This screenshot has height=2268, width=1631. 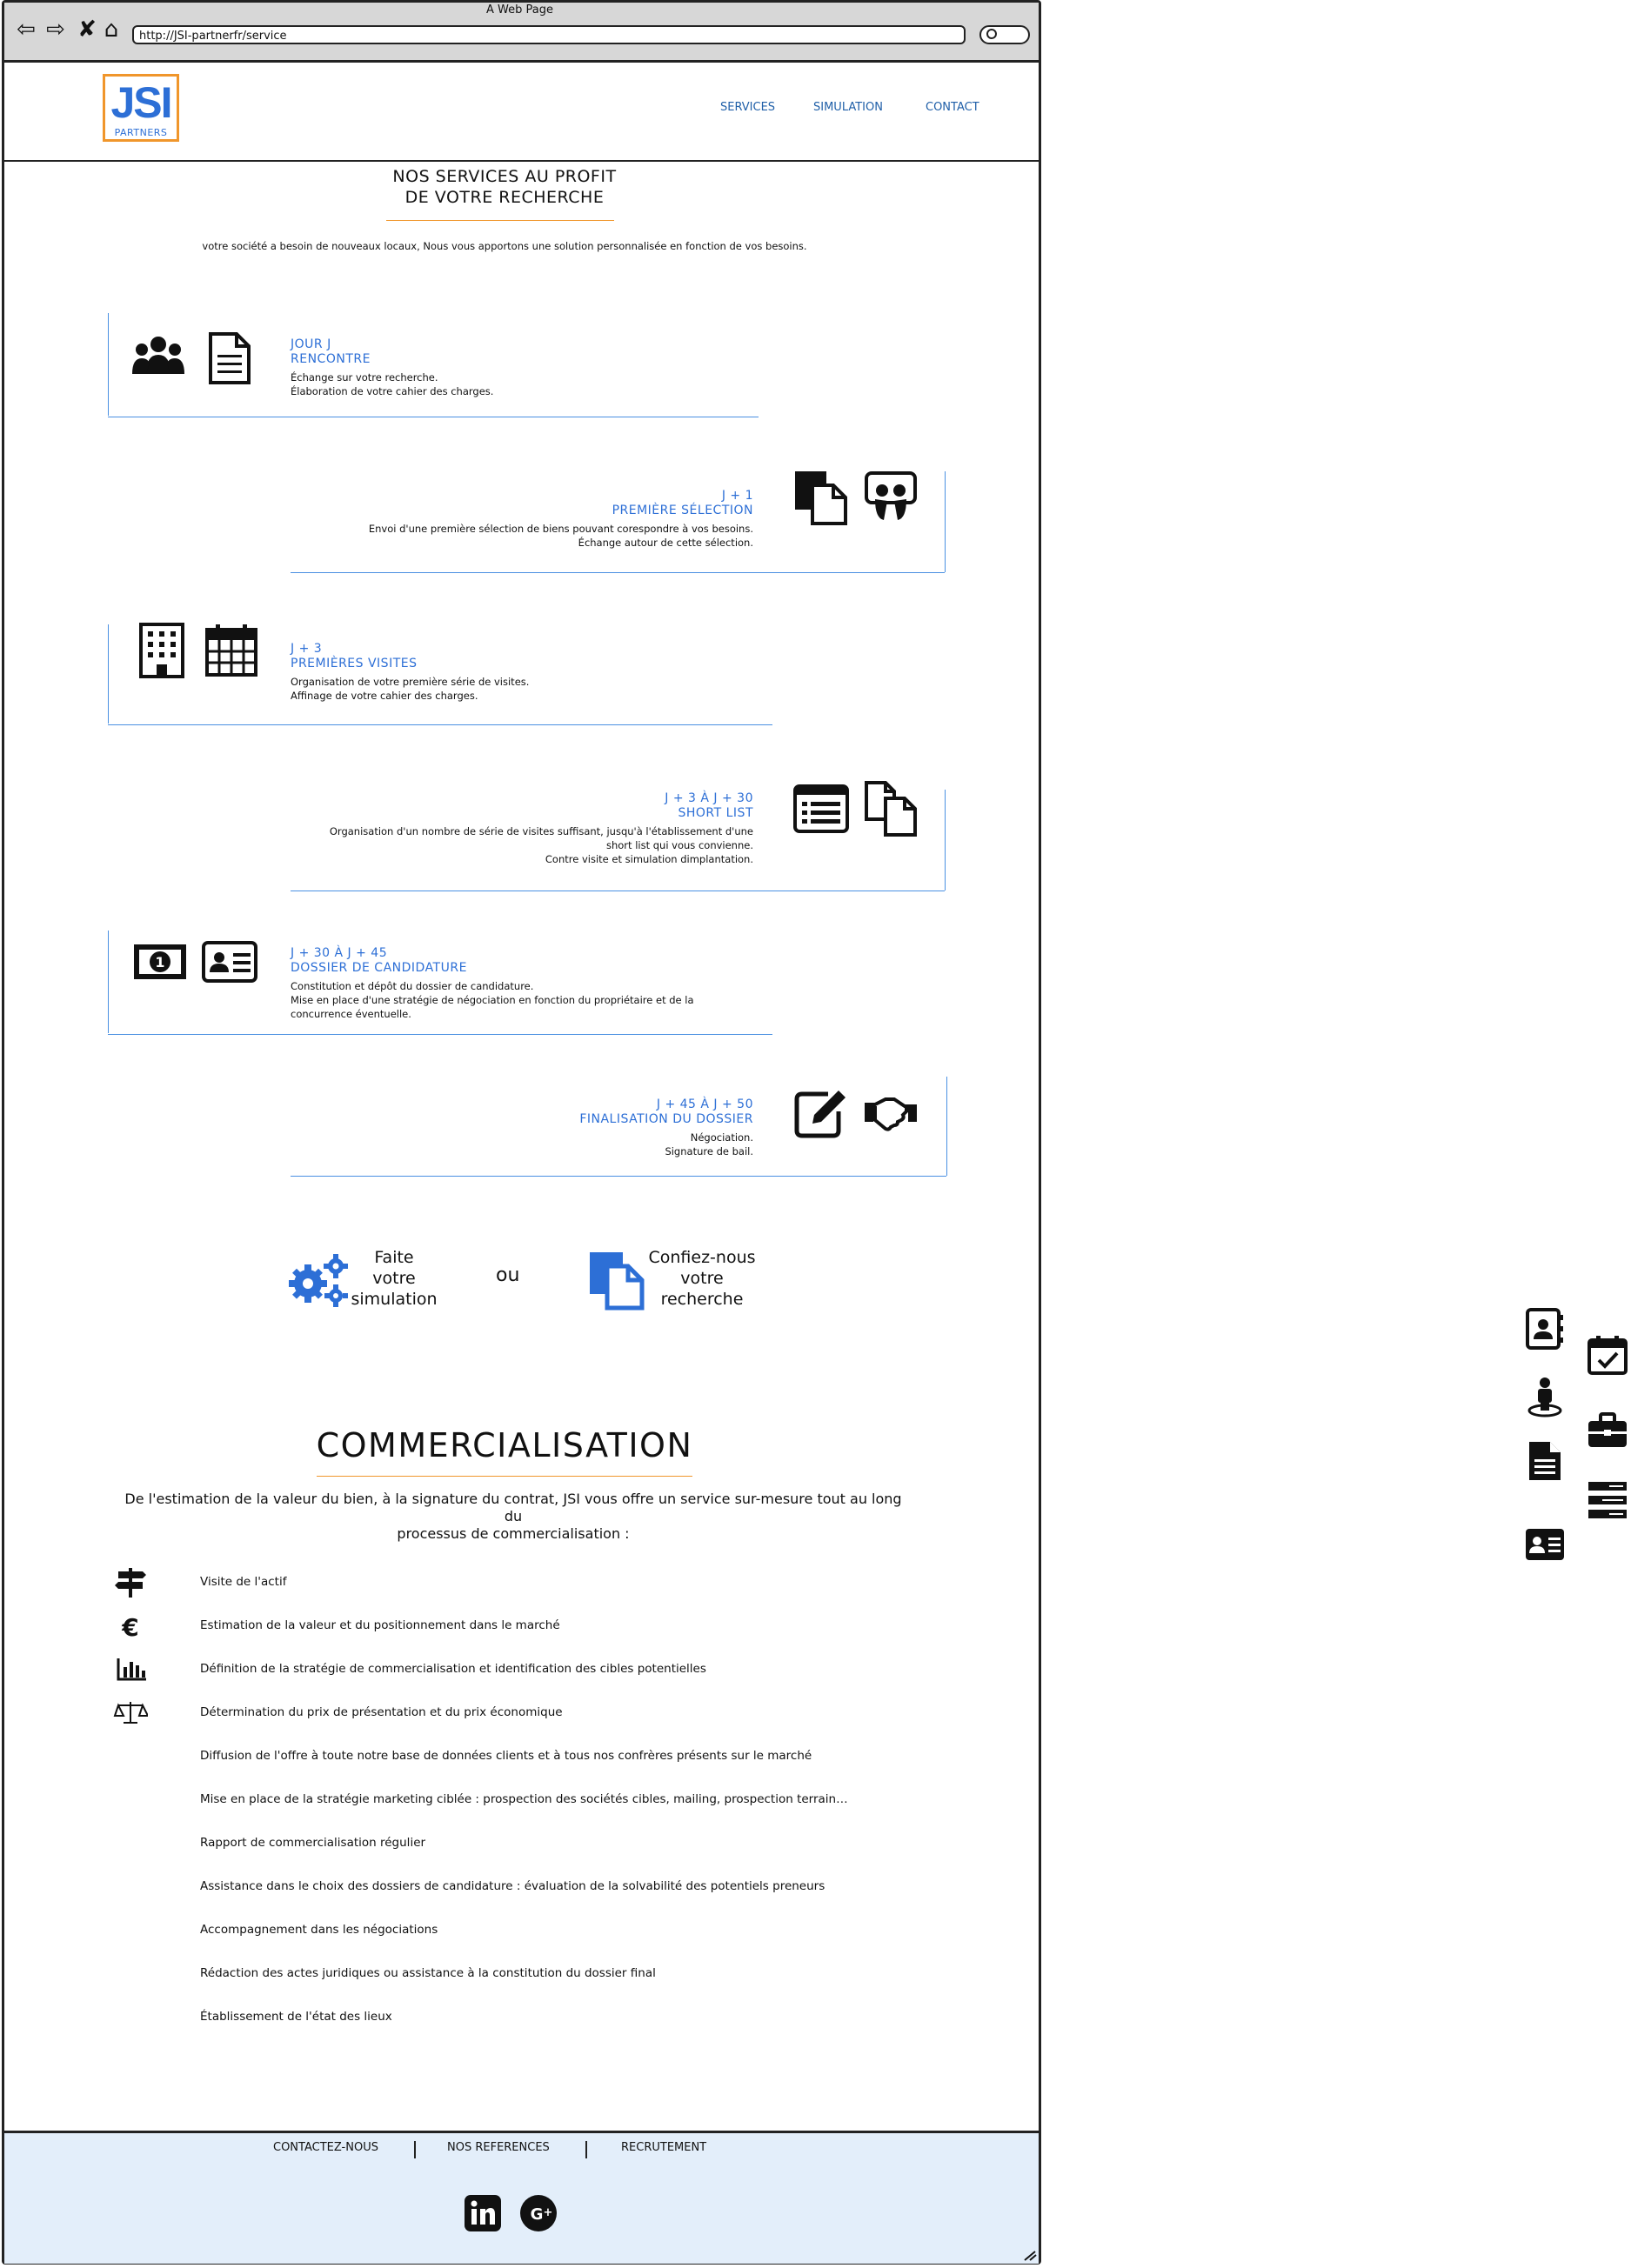 I want to click on step-day: J + 3, so click(x=307, y=649).